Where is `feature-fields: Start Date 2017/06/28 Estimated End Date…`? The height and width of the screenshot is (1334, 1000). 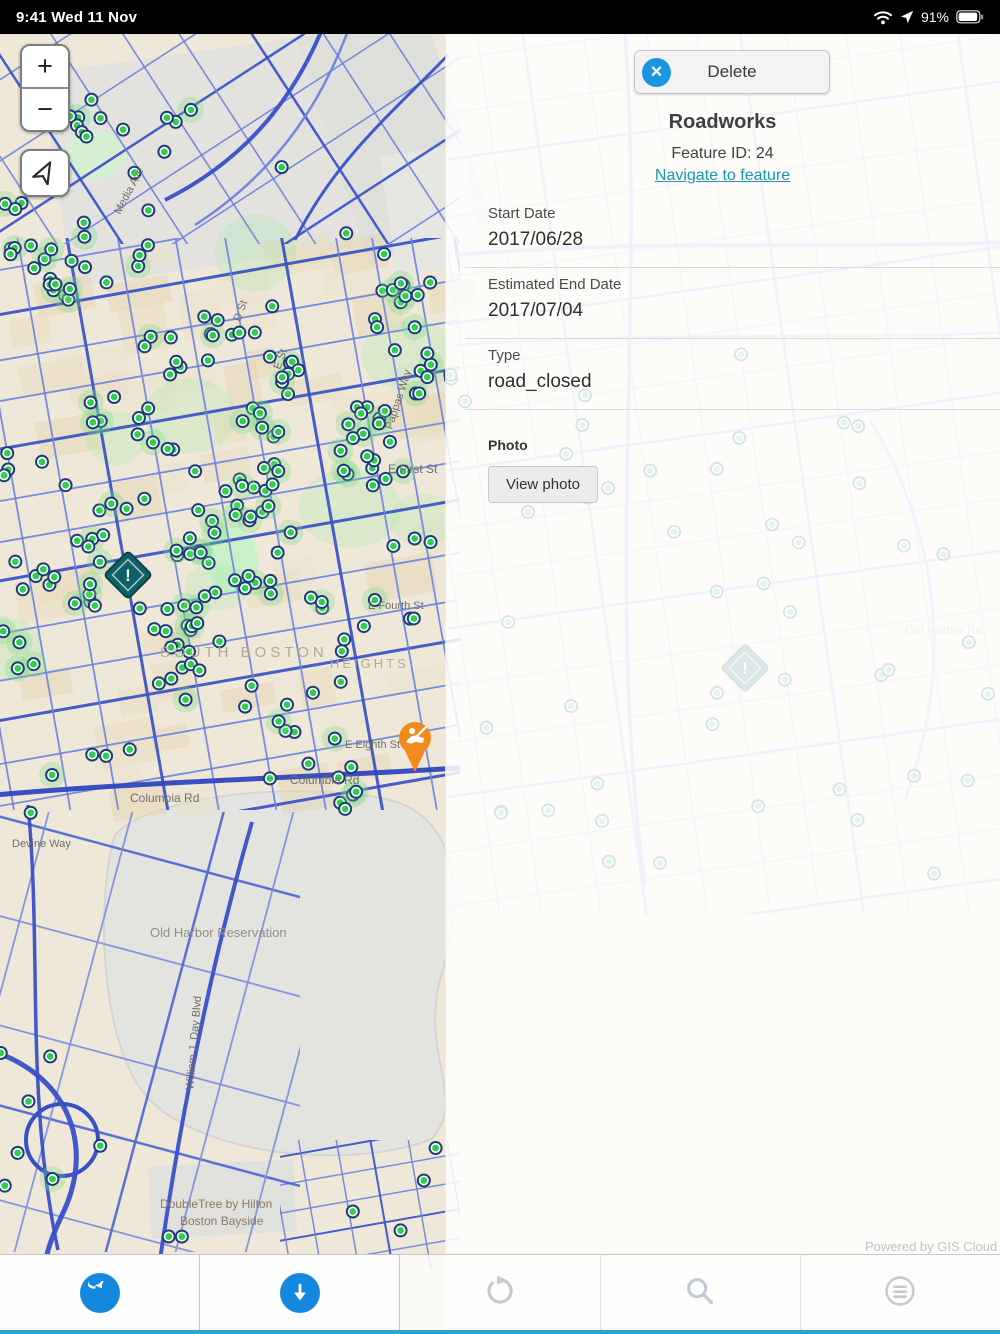 feature-fields: Start Date 2017/06/28 Estimated End Date… is located at coordinates (732, 303).